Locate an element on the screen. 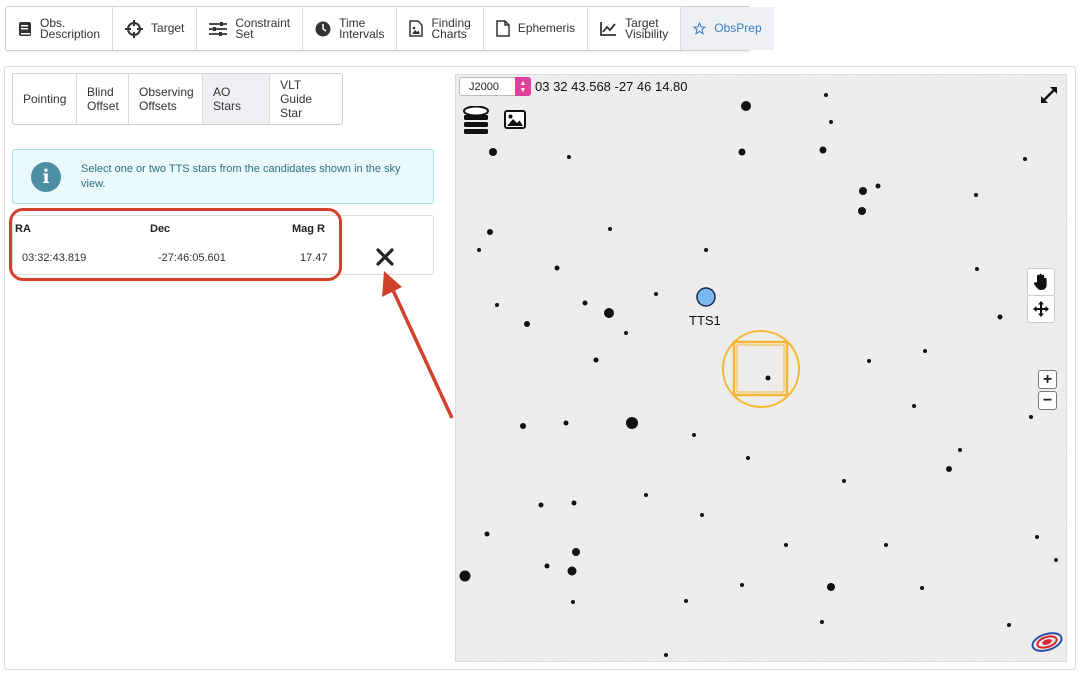 This screenshot has height=674, width=1080. zoom-out-button: − is located at coordinates (1047, 400).